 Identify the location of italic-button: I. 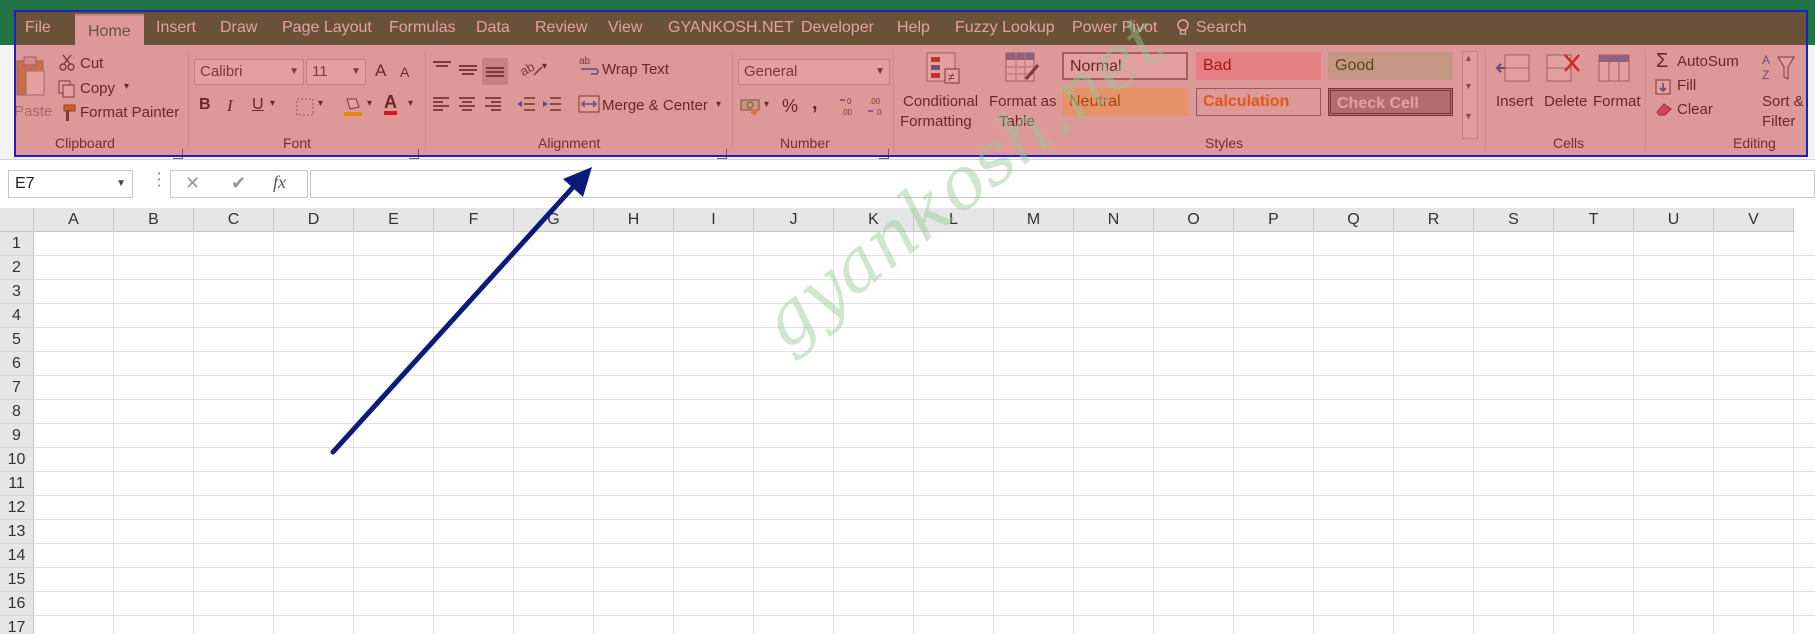
(230, 106).